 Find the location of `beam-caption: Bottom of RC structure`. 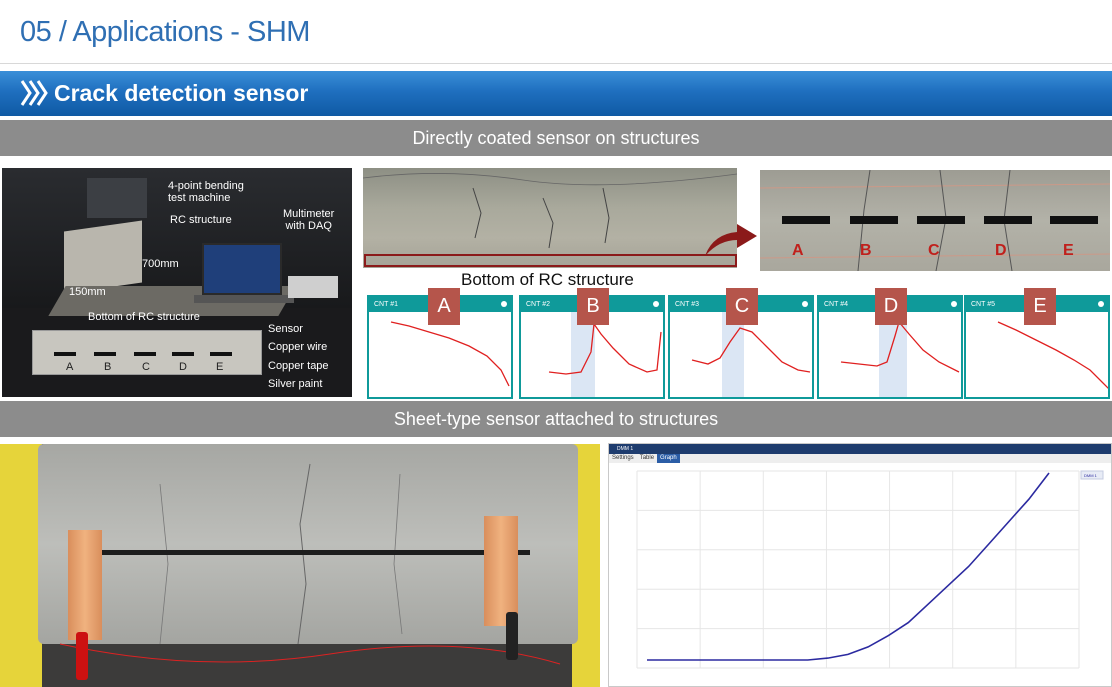

beam-caption: Bottom of RC structure is located at coordinates (547, 279).